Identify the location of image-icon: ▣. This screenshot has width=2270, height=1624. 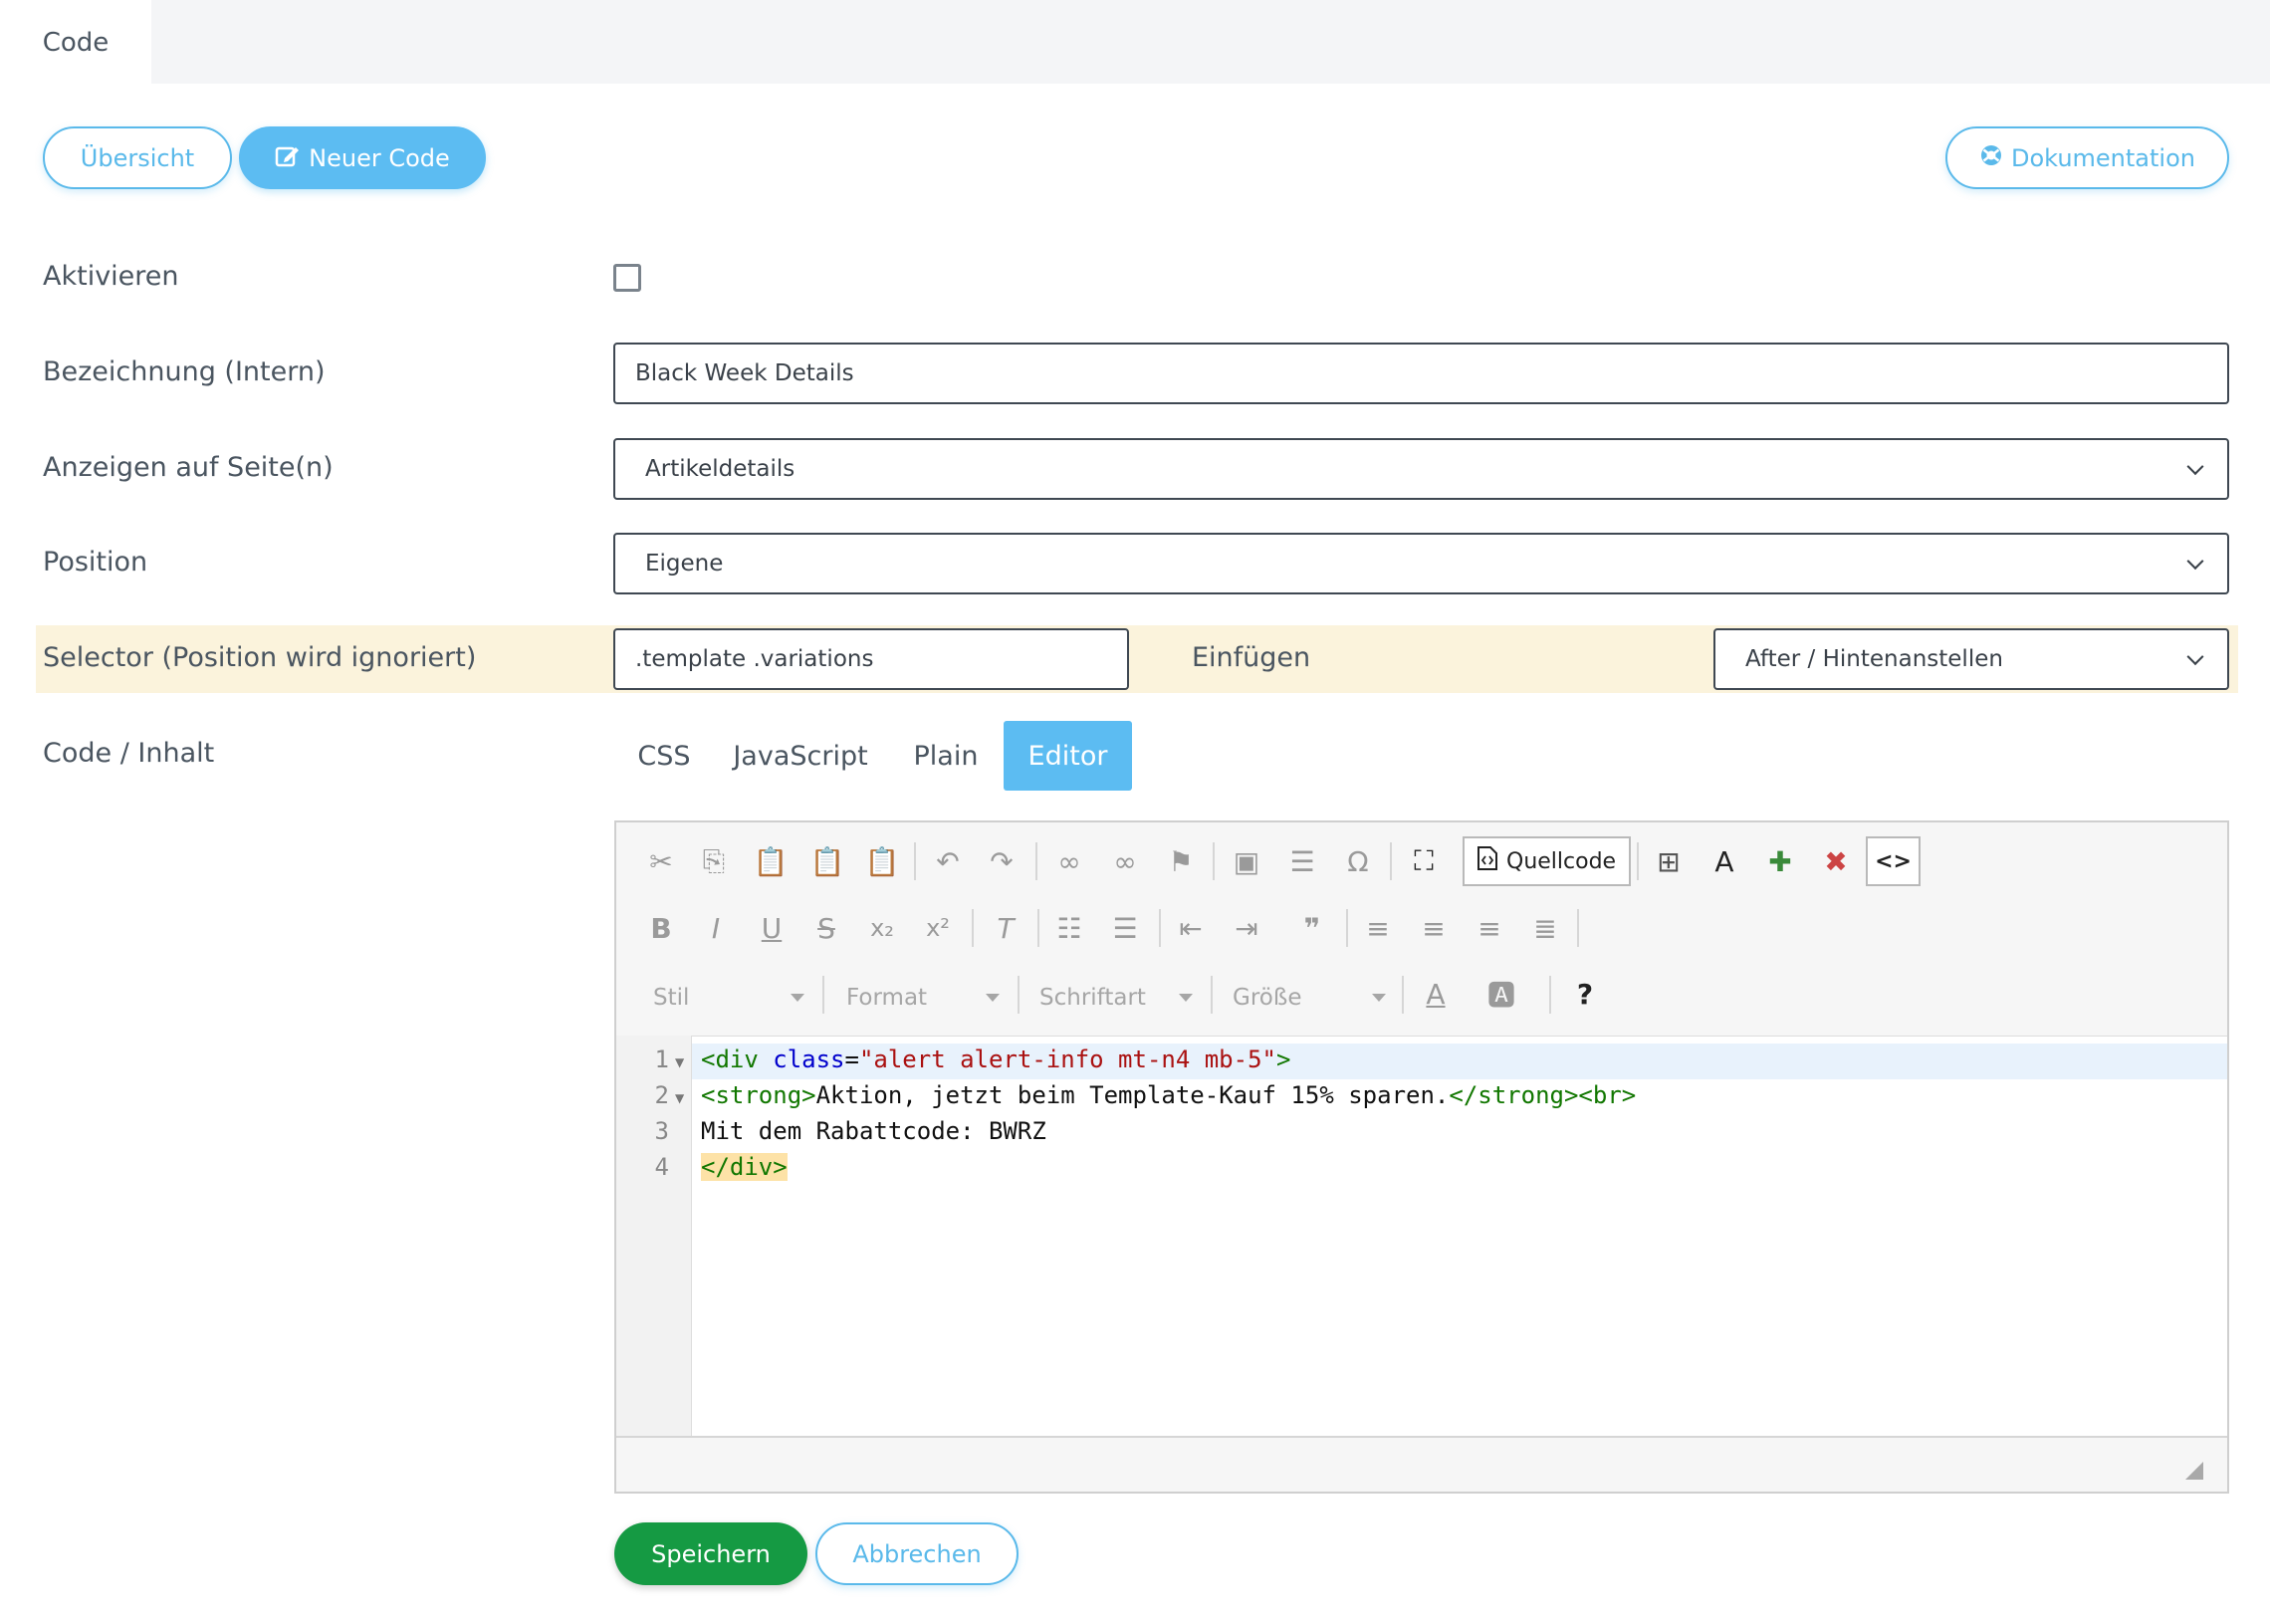
(1246, 861).